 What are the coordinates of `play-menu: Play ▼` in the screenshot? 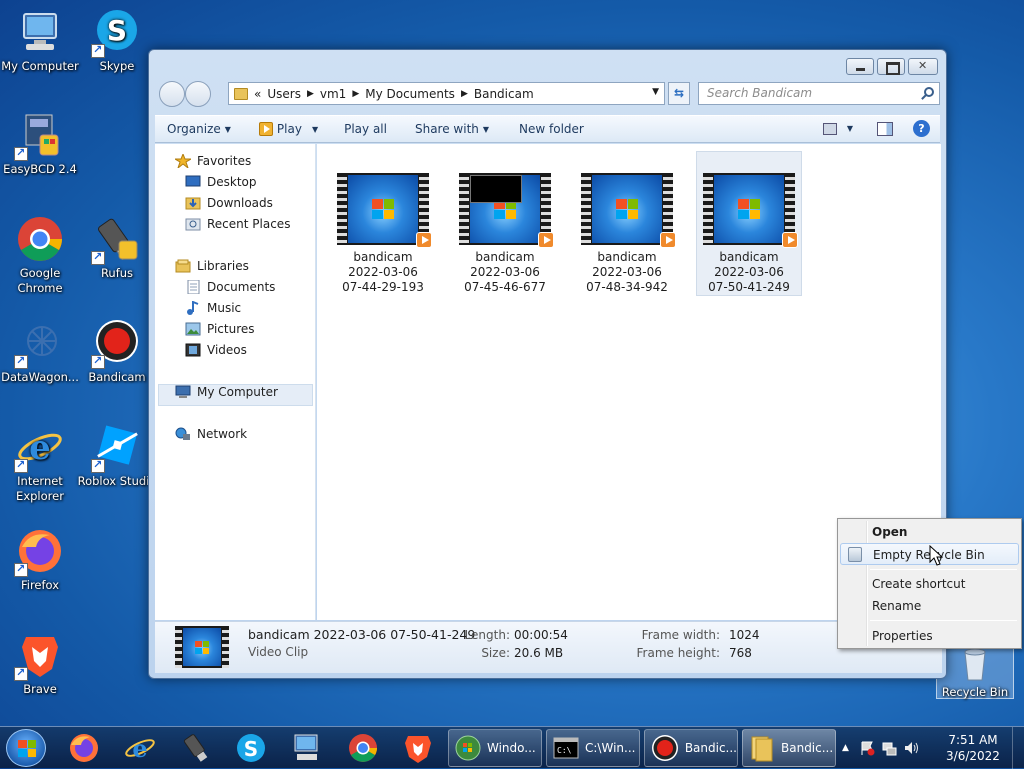 It's located at (284, 129).